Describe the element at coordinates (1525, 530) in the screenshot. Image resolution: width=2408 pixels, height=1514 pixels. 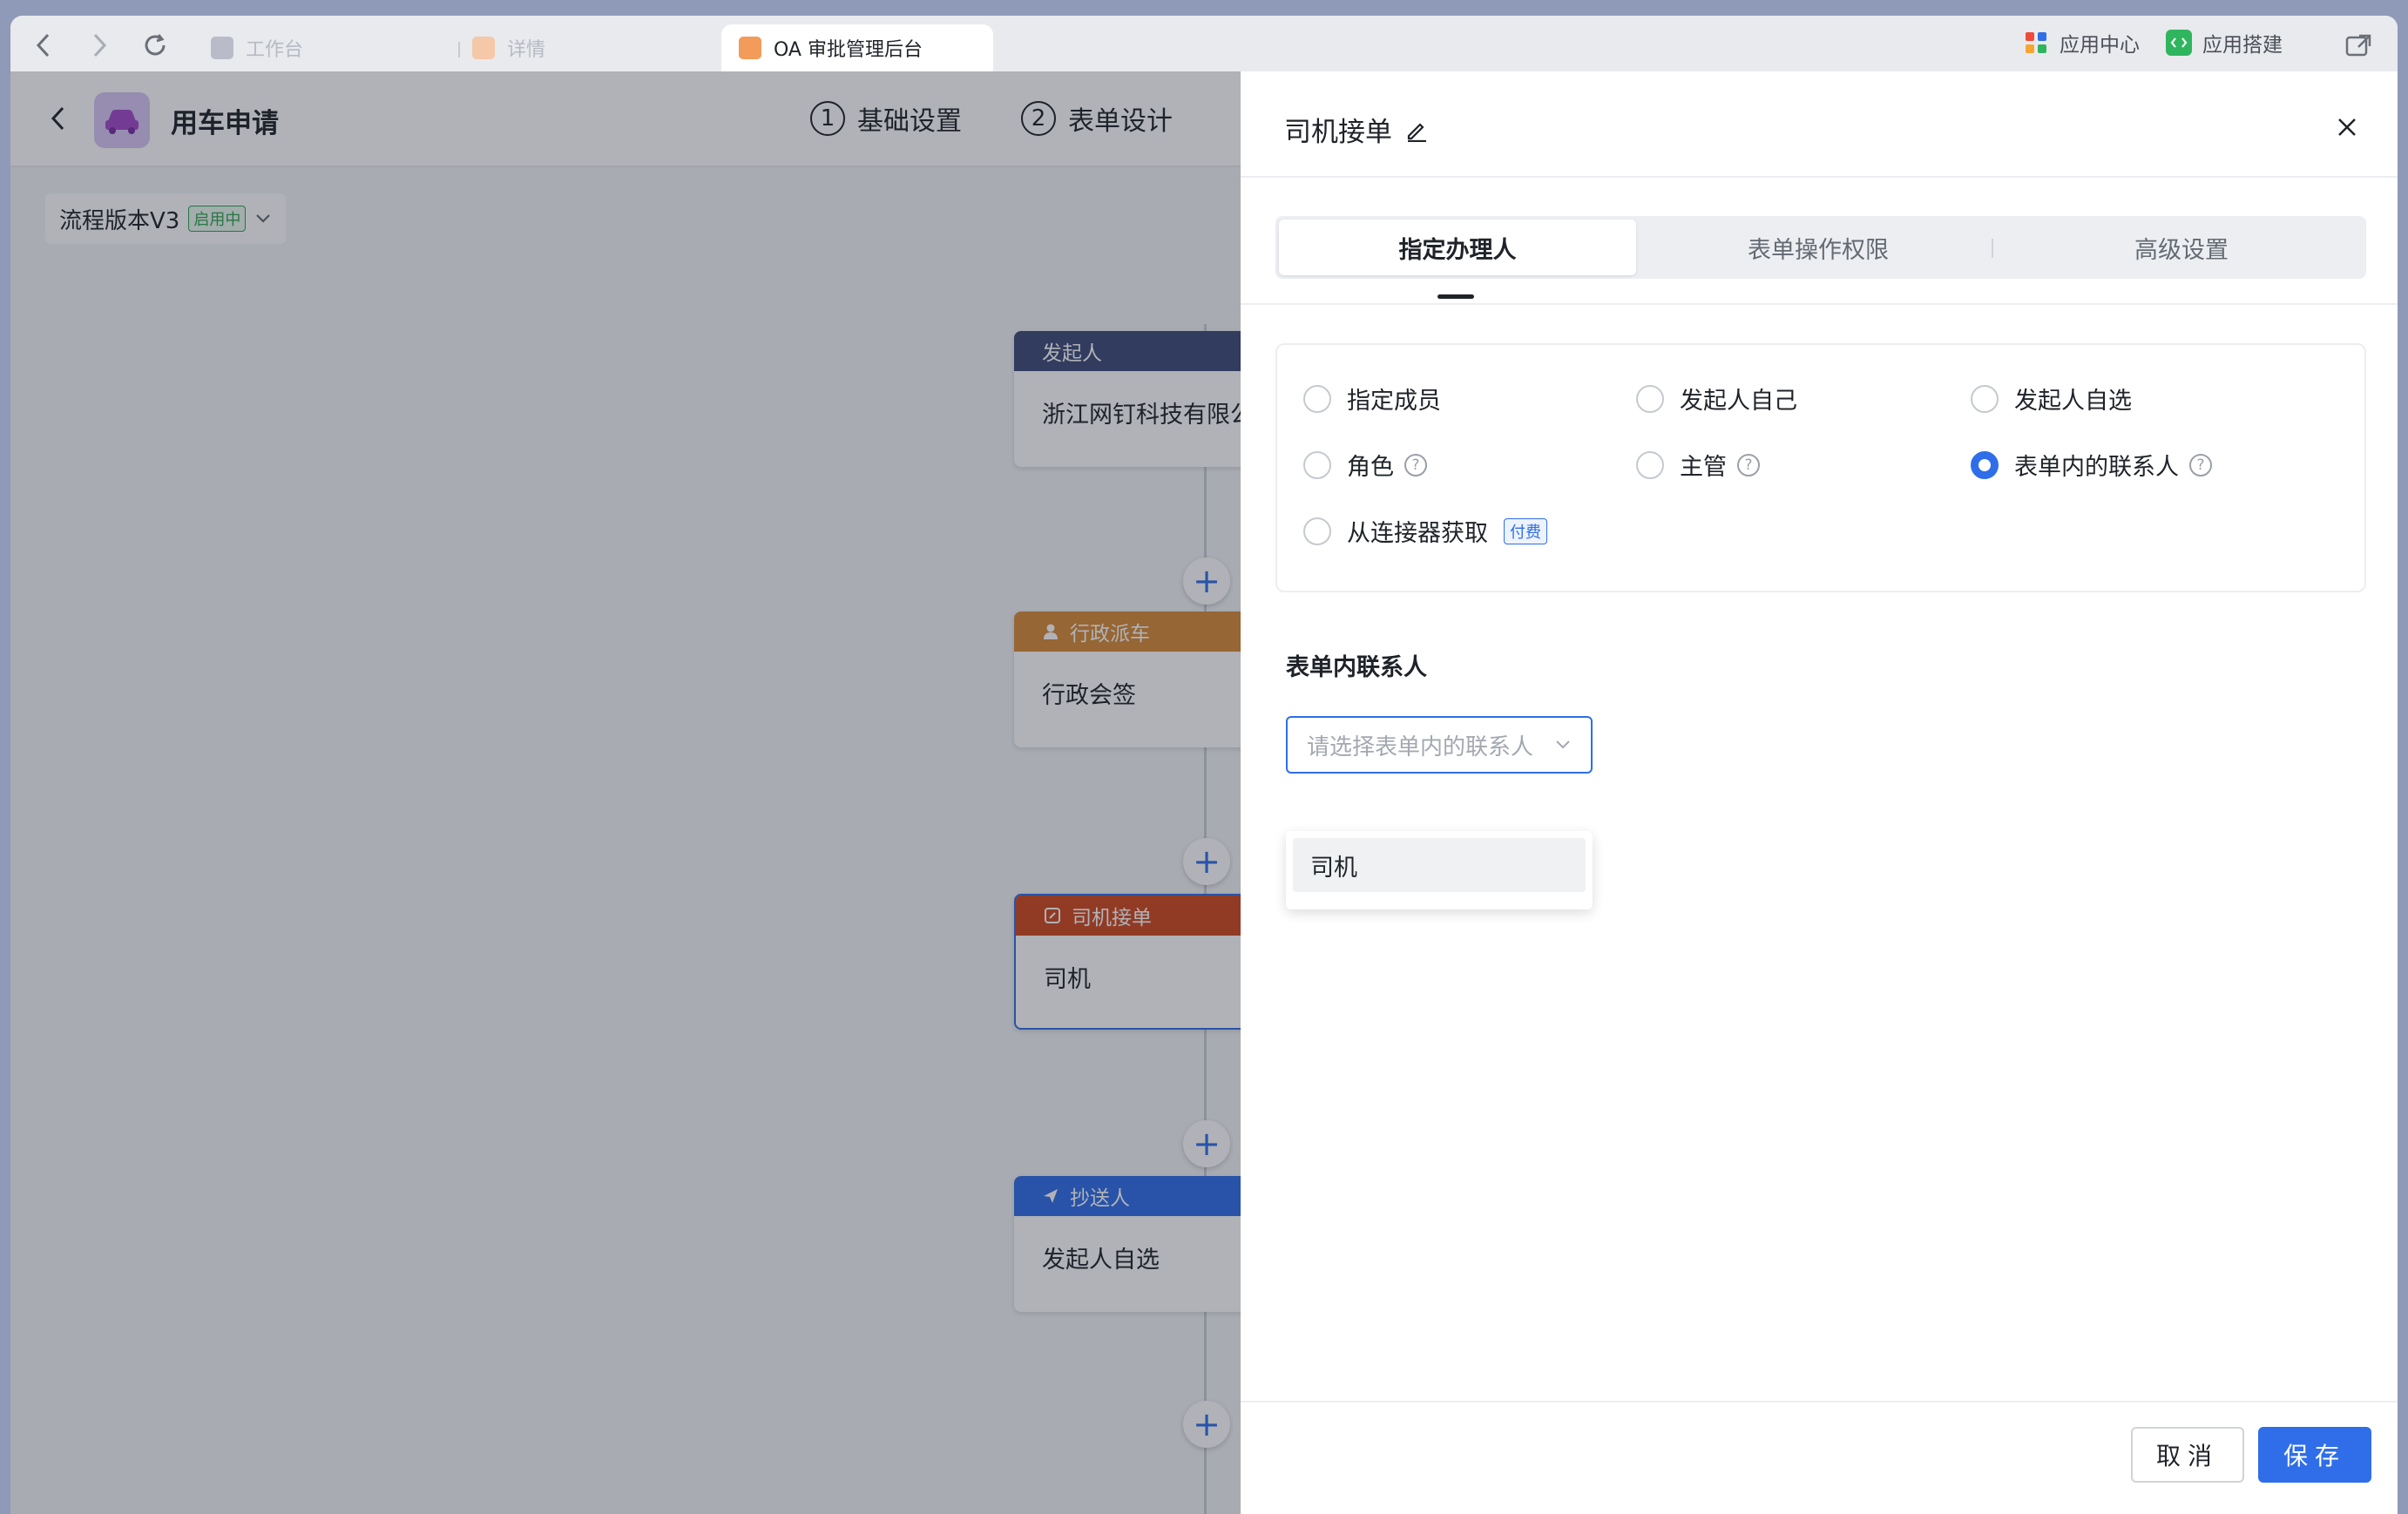
I see `paid-badge: 付费` at that location.